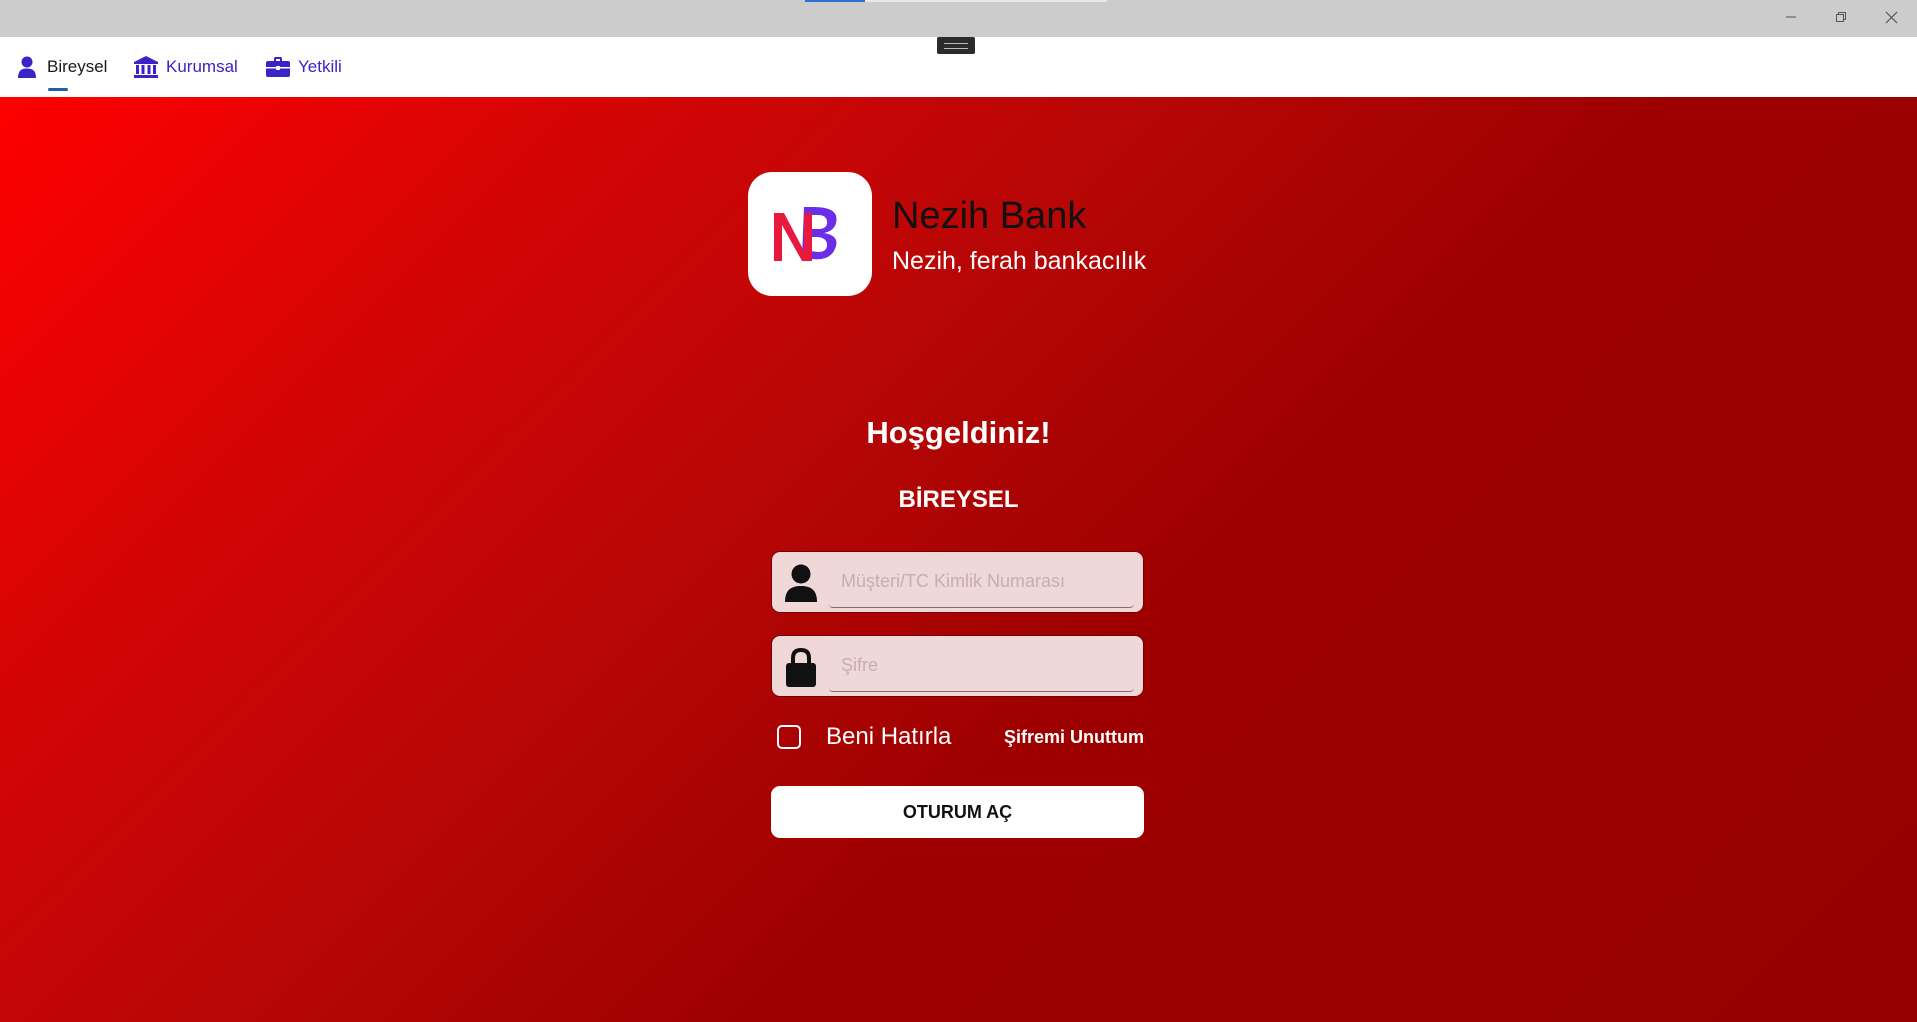 This screenshot has width=1917, height=1022. Describe the element at coordinates (835, 1) in the screenshot. I see `titlebar-progress-fill` at that location.